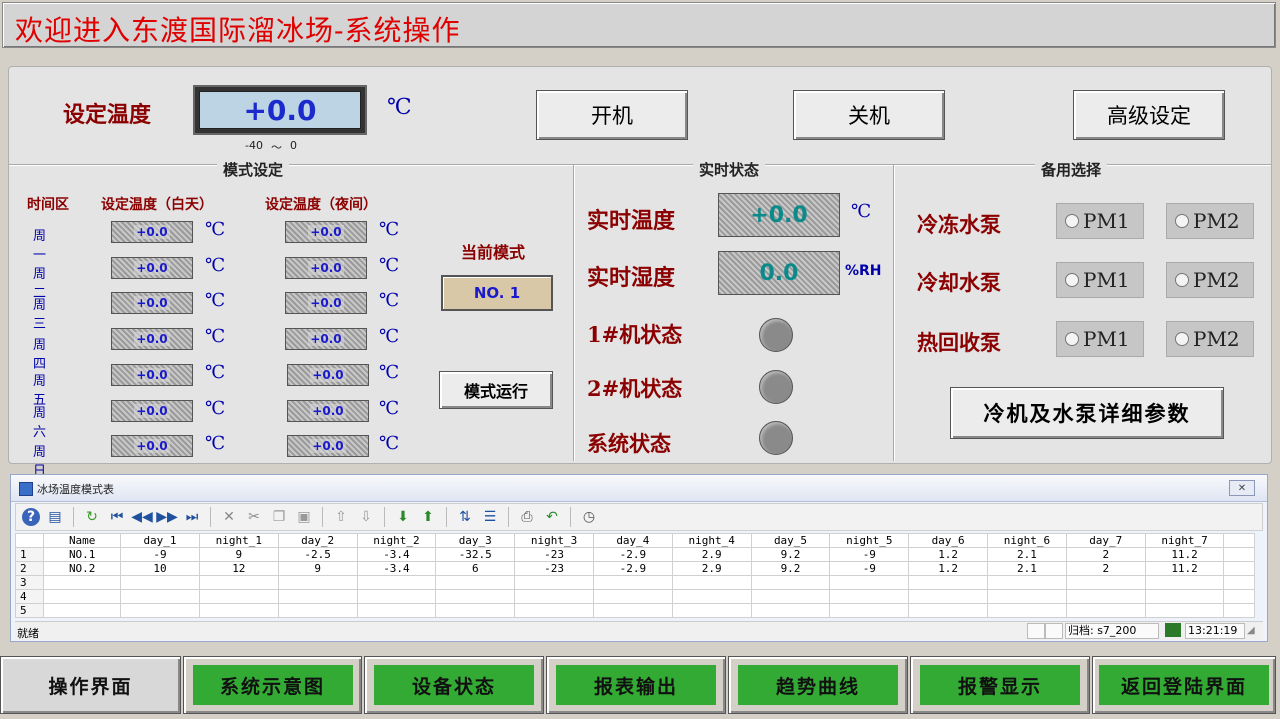 This screenshot has width=1280, height=719. I want to click on table-cell: 9, so click(238, 554).